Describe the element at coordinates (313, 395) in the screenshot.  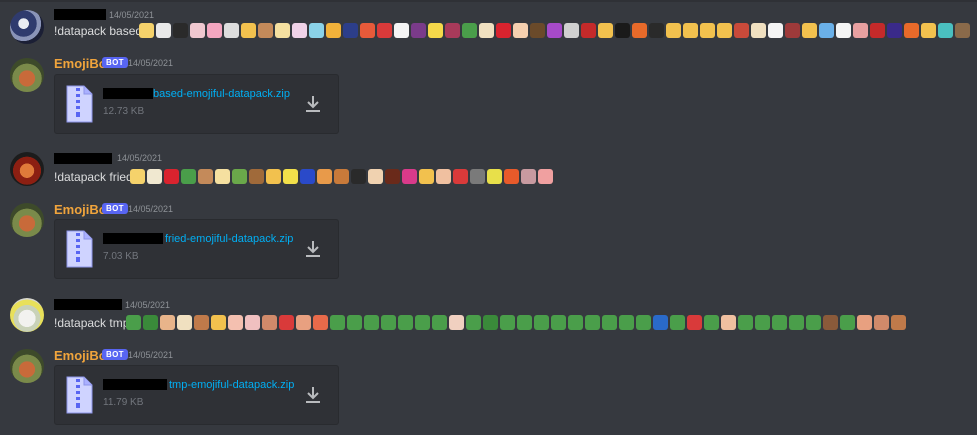
I see `download-icon` at that location.